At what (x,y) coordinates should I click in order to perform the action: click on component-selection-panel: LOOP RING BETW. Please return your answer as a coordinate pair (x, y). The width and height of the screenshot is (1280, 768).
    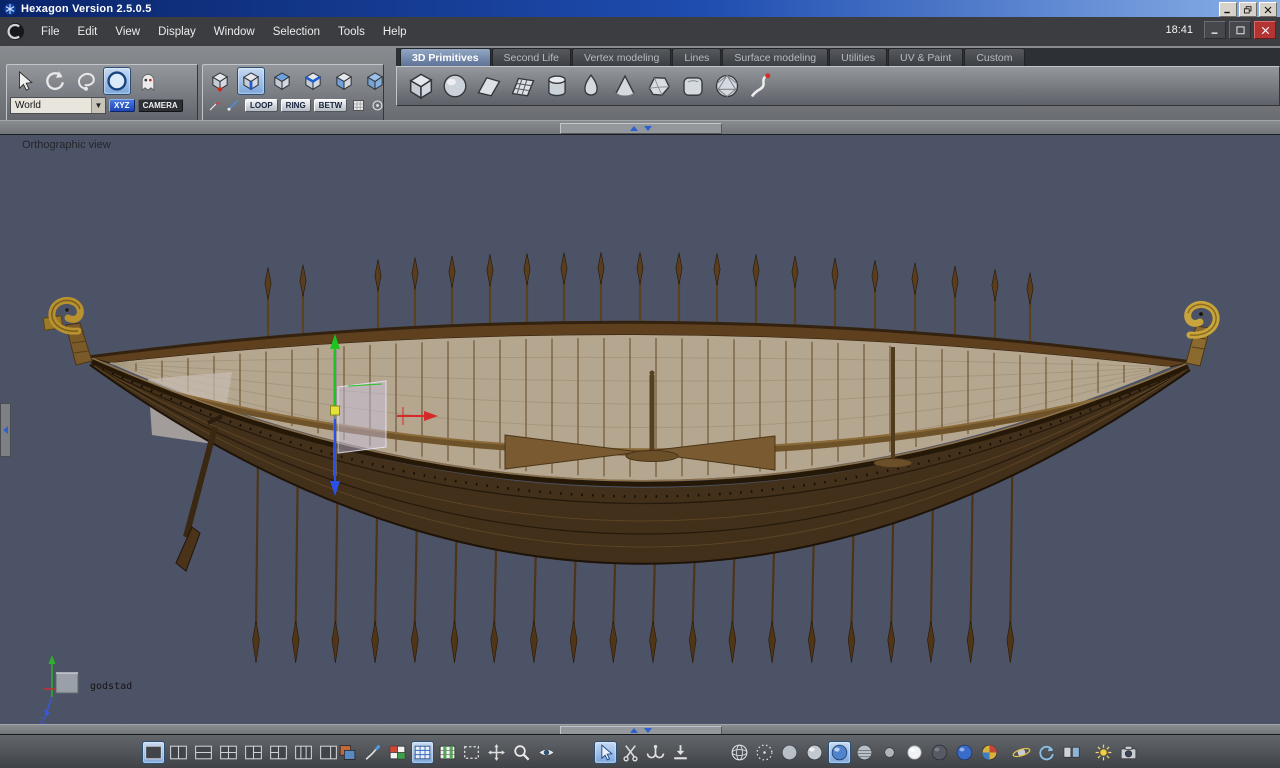
    Looking at the image, I should click on (293, 93).